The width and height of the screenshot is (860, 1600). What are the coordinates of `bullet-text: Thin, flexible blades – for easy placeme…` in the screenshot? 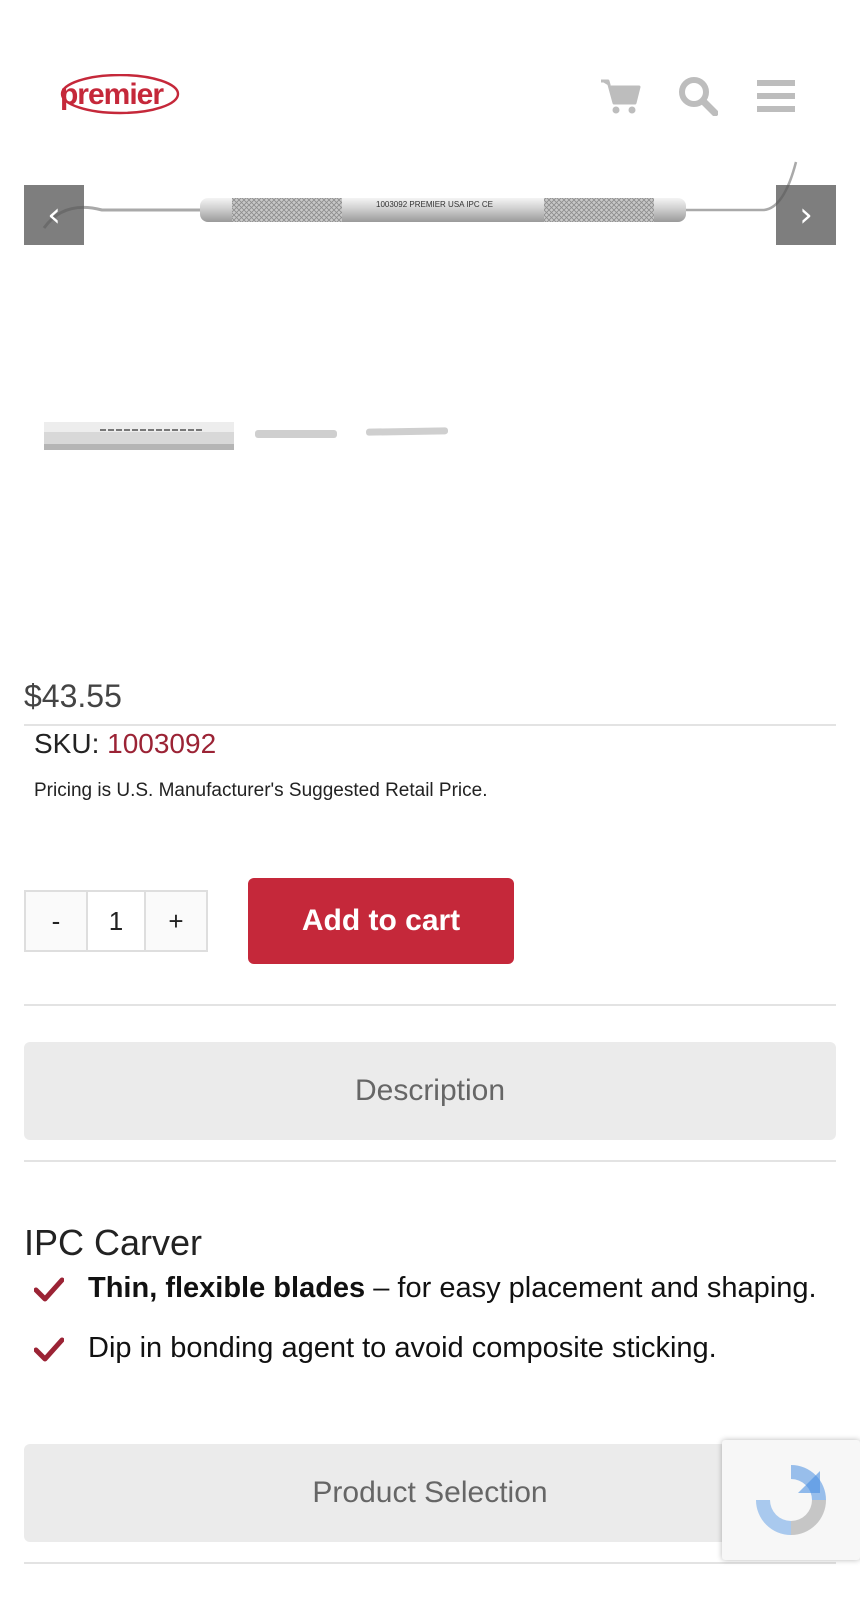 It's located at (452, 1288).